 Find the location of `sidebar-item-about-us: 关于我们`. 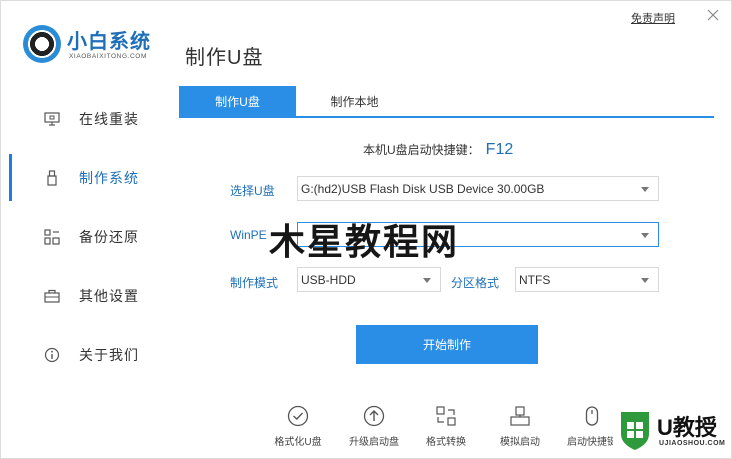

sidebar-item-about-us: 关于我们 is located at coordinates (86, 354).